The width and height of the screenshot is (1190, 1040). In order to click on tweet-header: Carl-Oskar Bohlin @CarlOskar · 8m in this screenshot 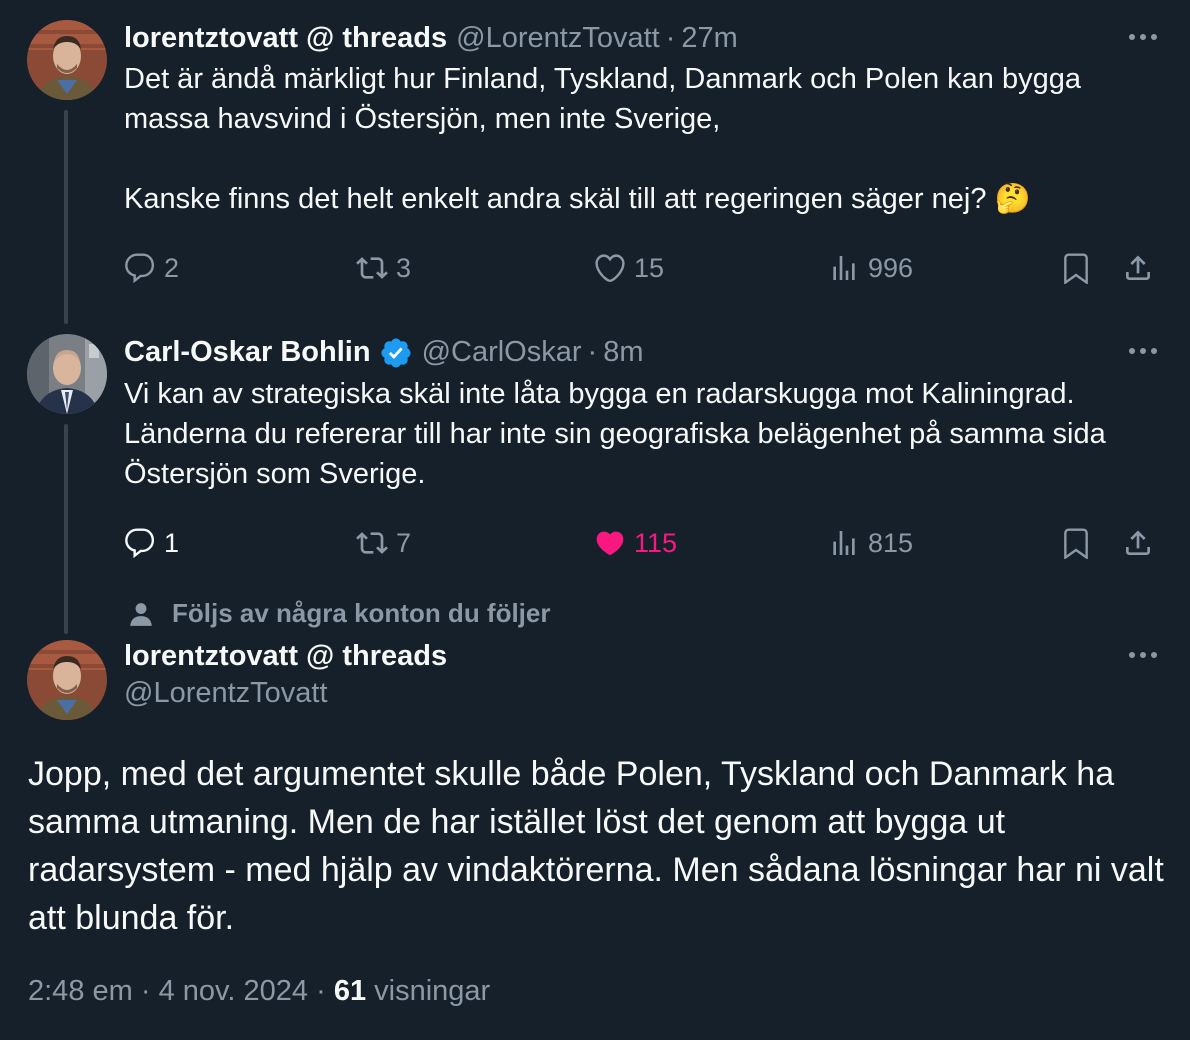, I will do `click(642, 353)`.